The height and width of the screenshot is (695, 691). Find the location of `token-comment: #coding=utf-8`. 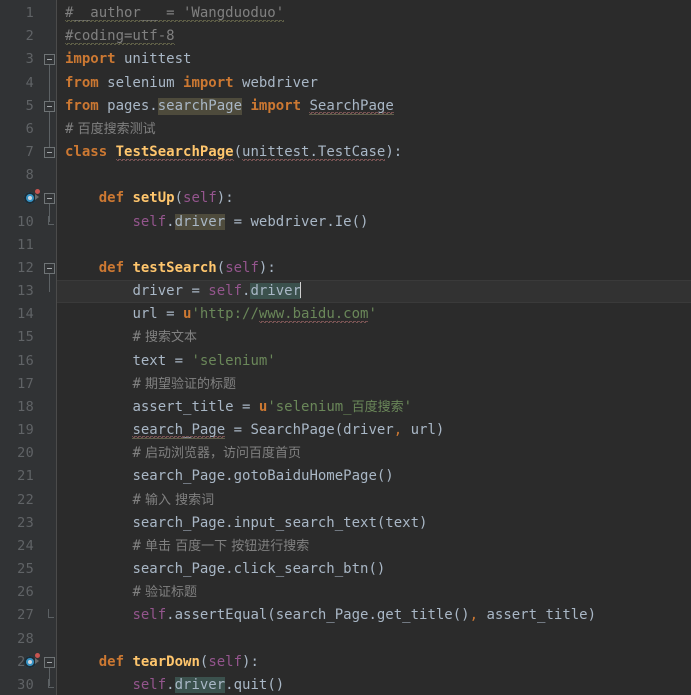

token-comment: #coding=utf-8 is located at coordinates (120, 37).